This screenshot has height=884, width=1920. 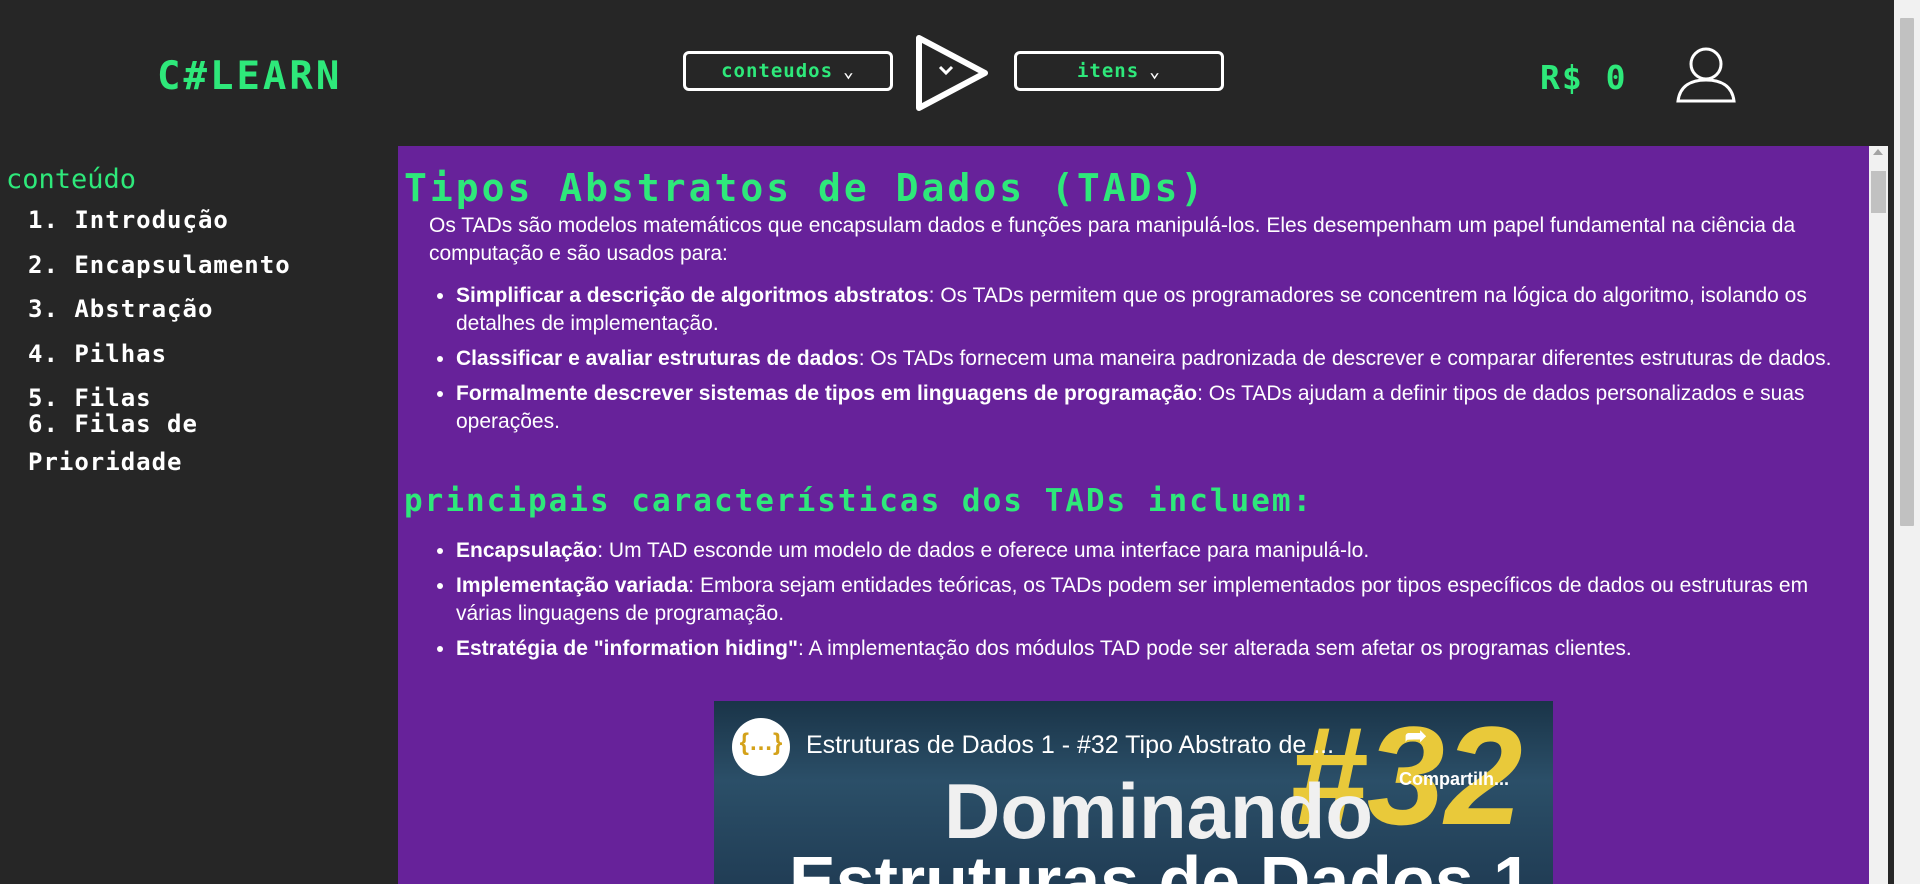 I want to click on page-scrollbar, so click(x=1907, y=442).